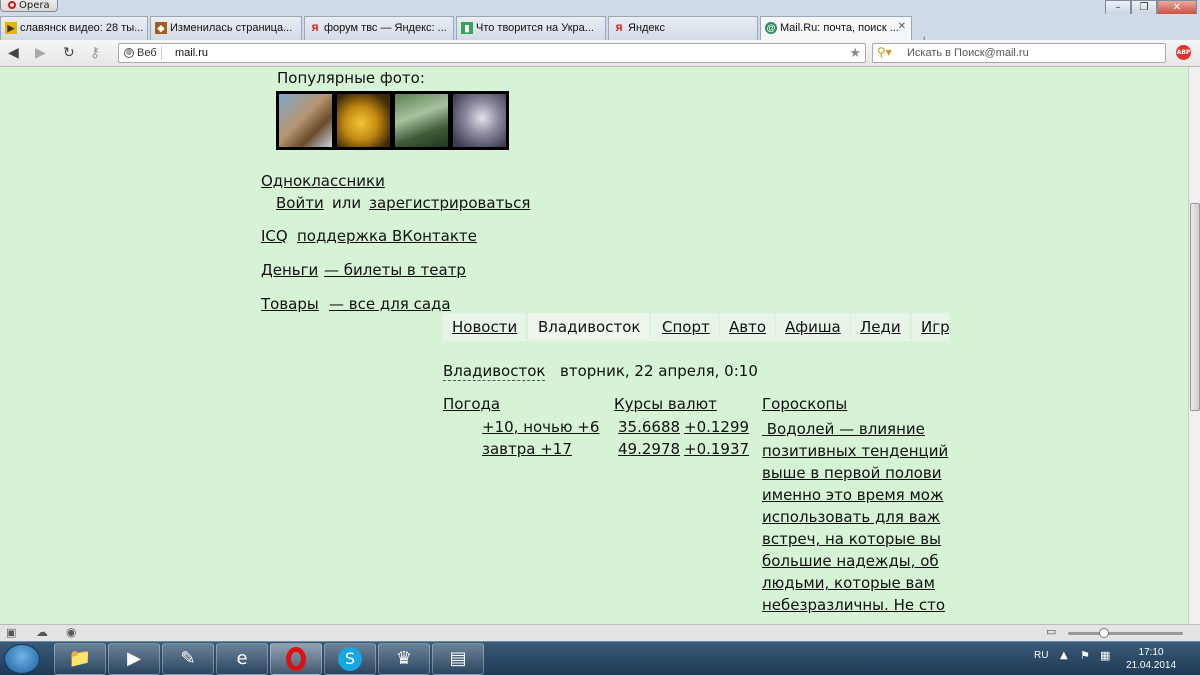  Describe the element at coordinates (1019, 53) in the screenshot. I see `search-field: ⚲▾ Искать в Поиск@mail.ru` at that location.